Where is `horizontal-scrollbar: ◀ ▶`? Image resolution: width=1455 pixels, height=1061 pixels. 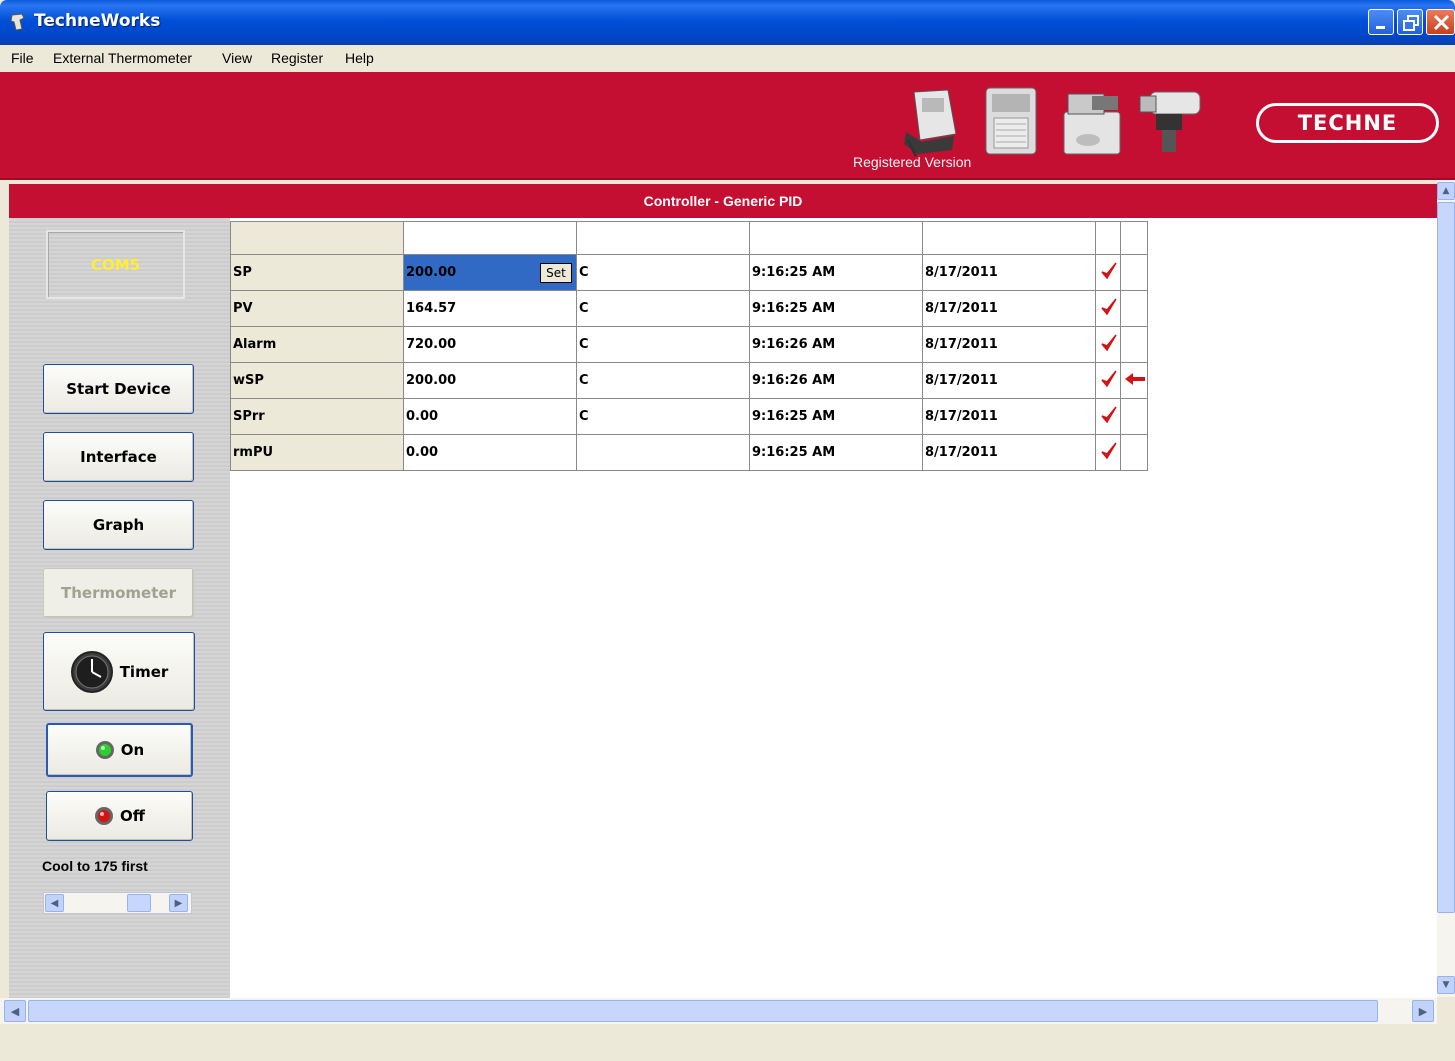 horizontal-scrollbar: ◀ ▶ is located at coordinates (718, 1011).